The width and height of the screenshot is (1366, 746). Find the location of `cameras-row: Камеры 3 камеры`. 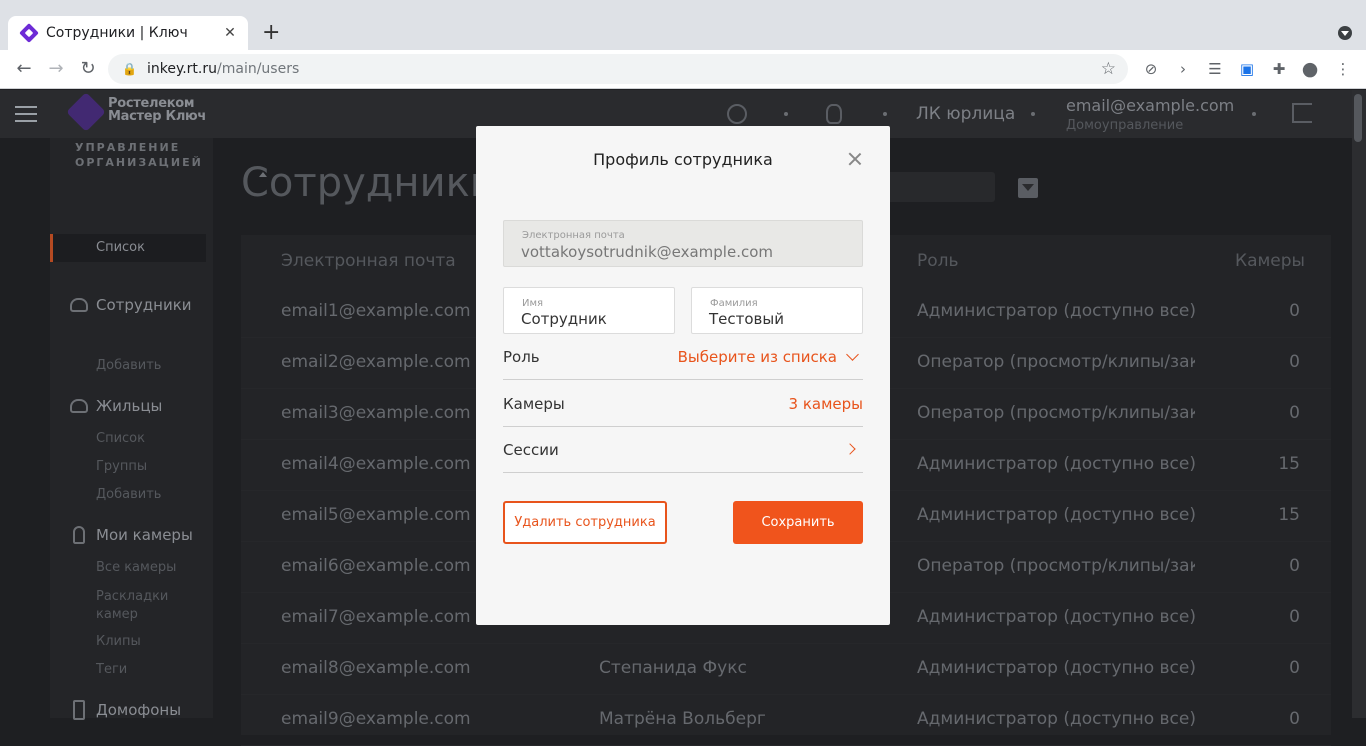

cameras-row: Камеры 3 камеры is located at coordinates (683, 405).